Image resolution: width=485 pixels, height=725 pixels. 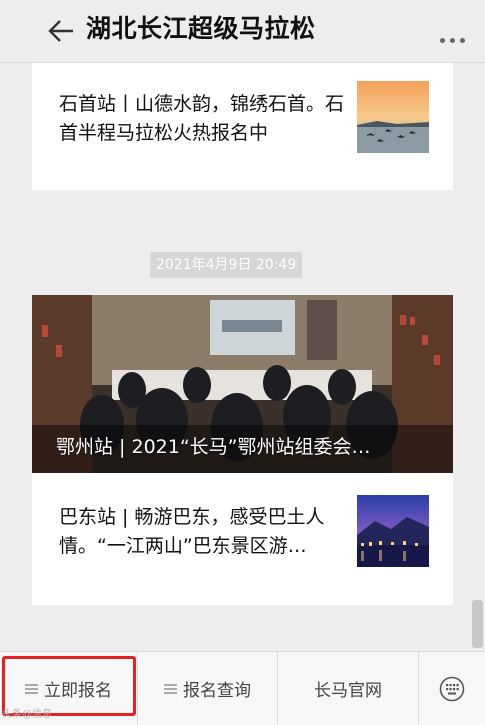 I want to click on top-navigation-bar: 湖北长江超级马拉松, so click(x=242, y=31).